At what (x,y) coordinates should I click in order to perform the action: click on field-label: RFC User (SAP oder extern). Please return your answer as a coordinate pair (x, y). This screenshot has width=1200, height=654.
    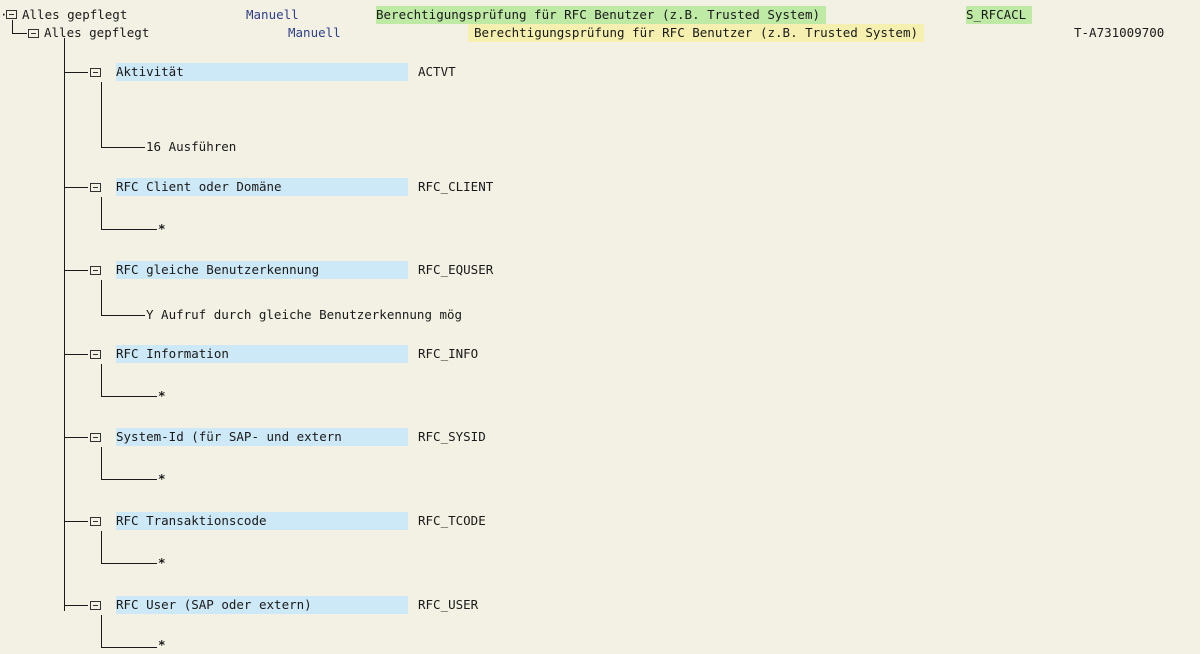
    Looking at the image, I should click on (262, 605).